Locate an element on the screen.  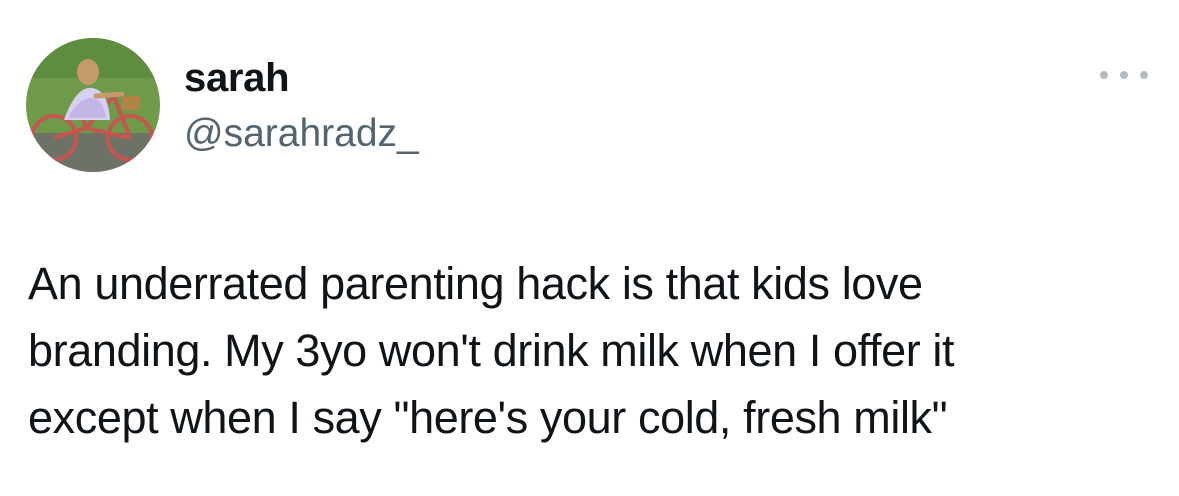
avatar-image is located at coordinates (93, 105).